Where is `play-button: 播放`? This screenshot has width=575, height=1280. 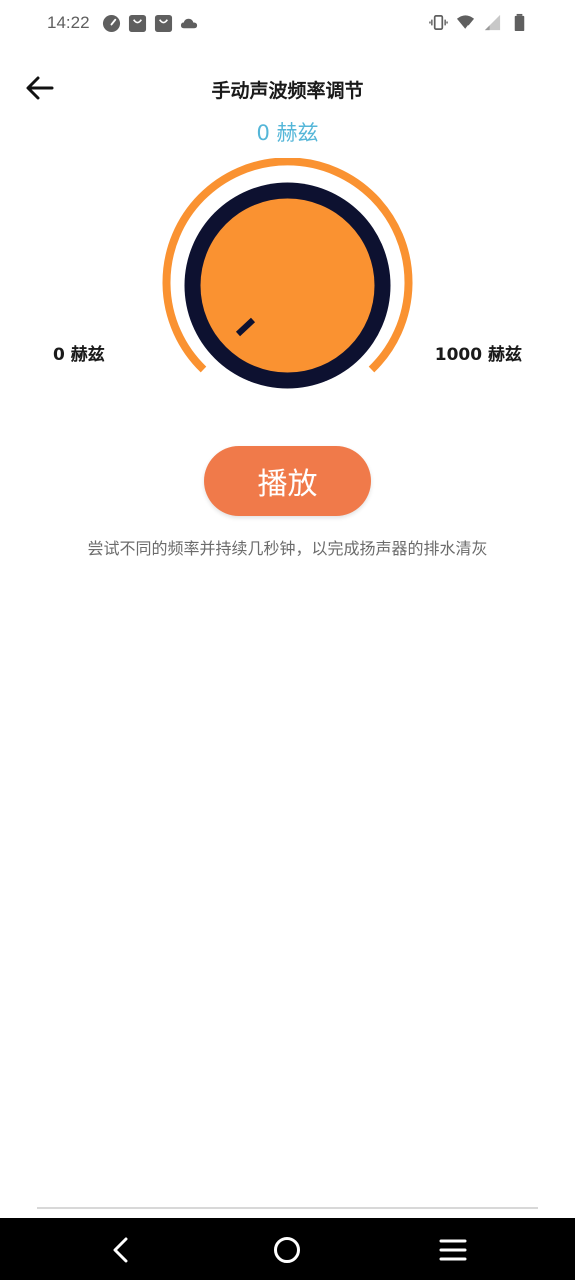 play-button: 播放 is located at coordinates (287, 481).